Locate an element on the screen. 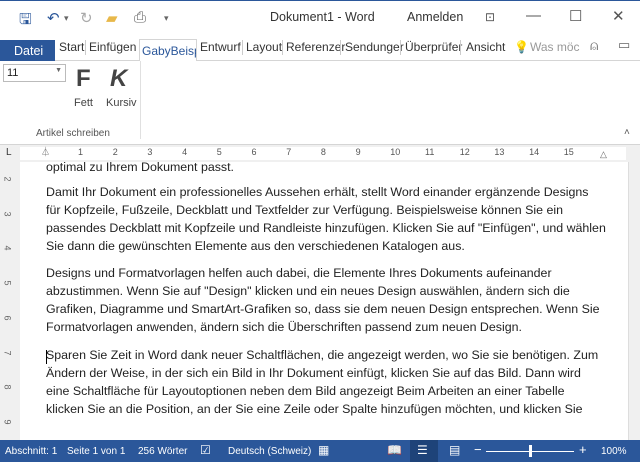 This screenshot has height=462, width=640. vertical-scrollbar is located at coordinates (634, 301).